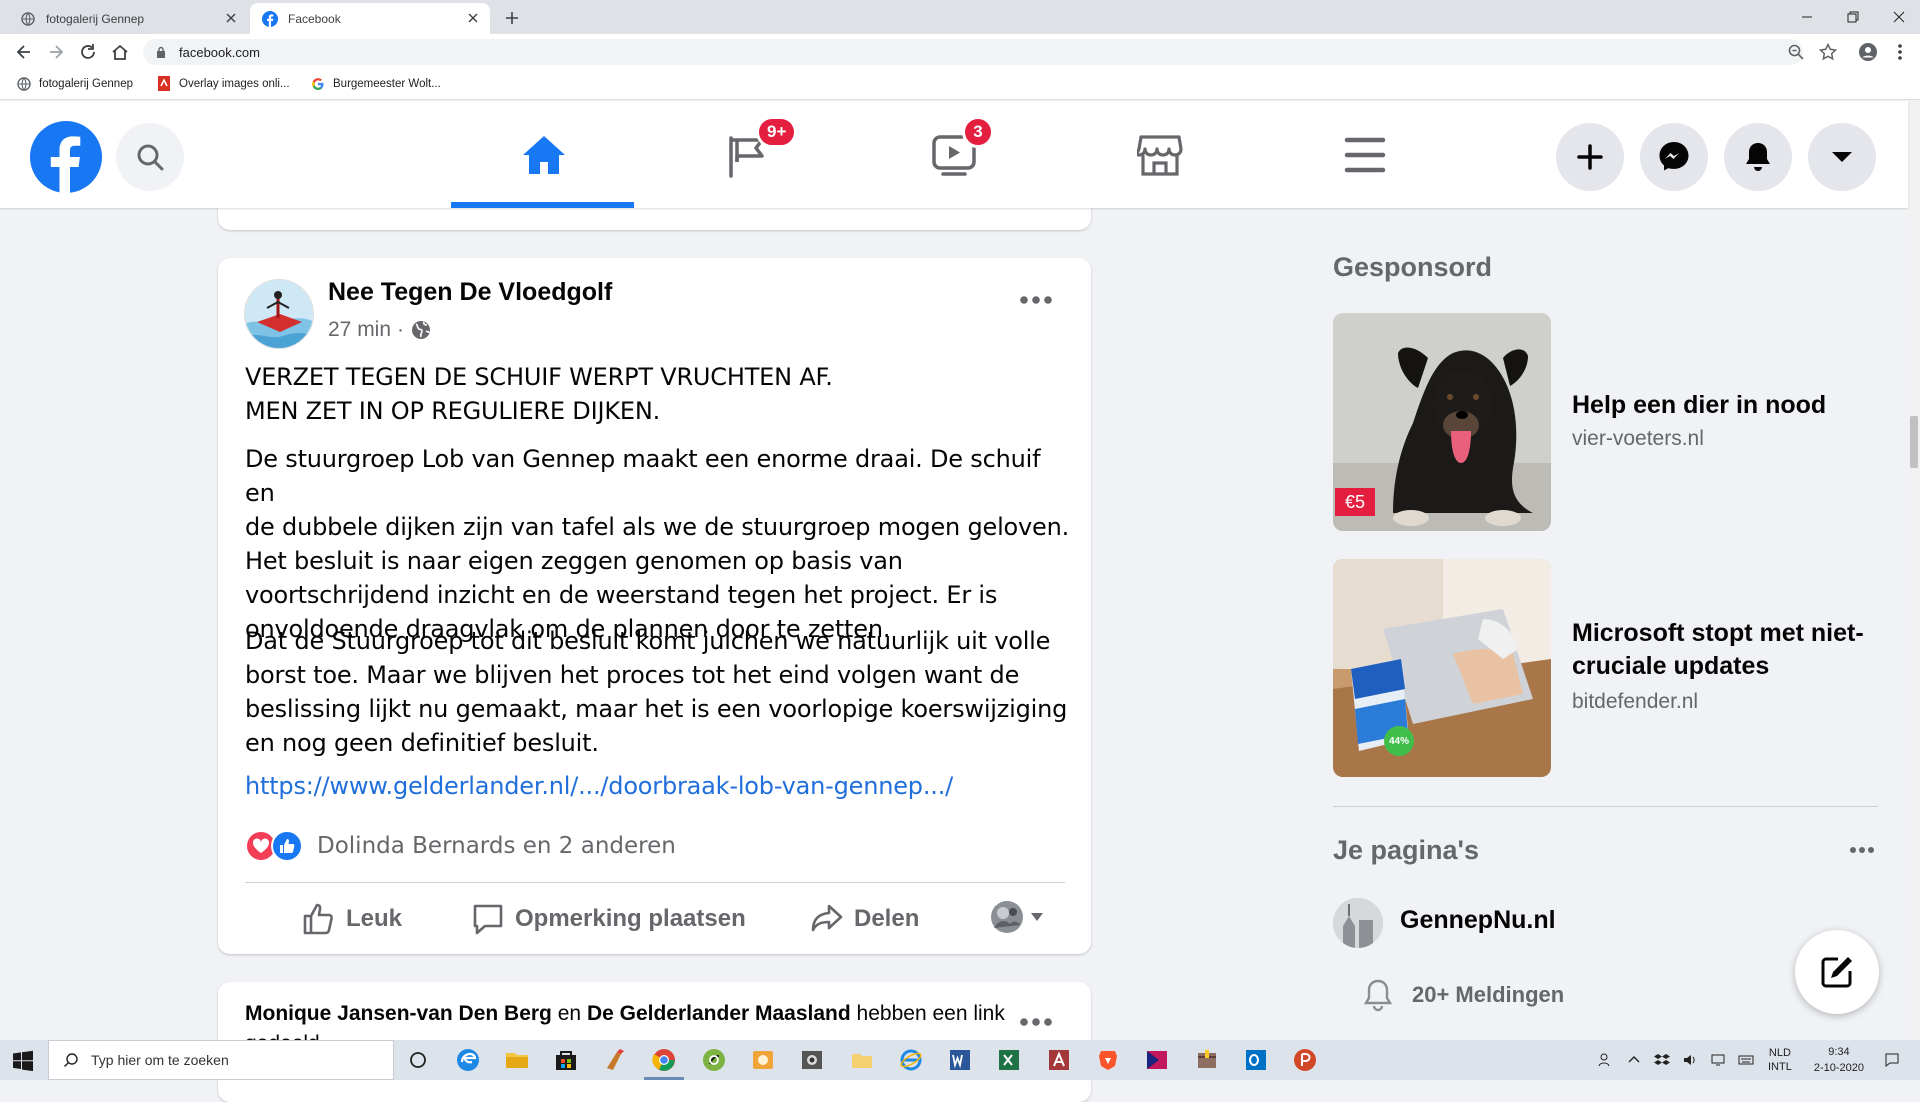 The image size is (1920, 1102). I want to click on post-author: Nee Tegen De Vloedgolf, so click(470, 292).